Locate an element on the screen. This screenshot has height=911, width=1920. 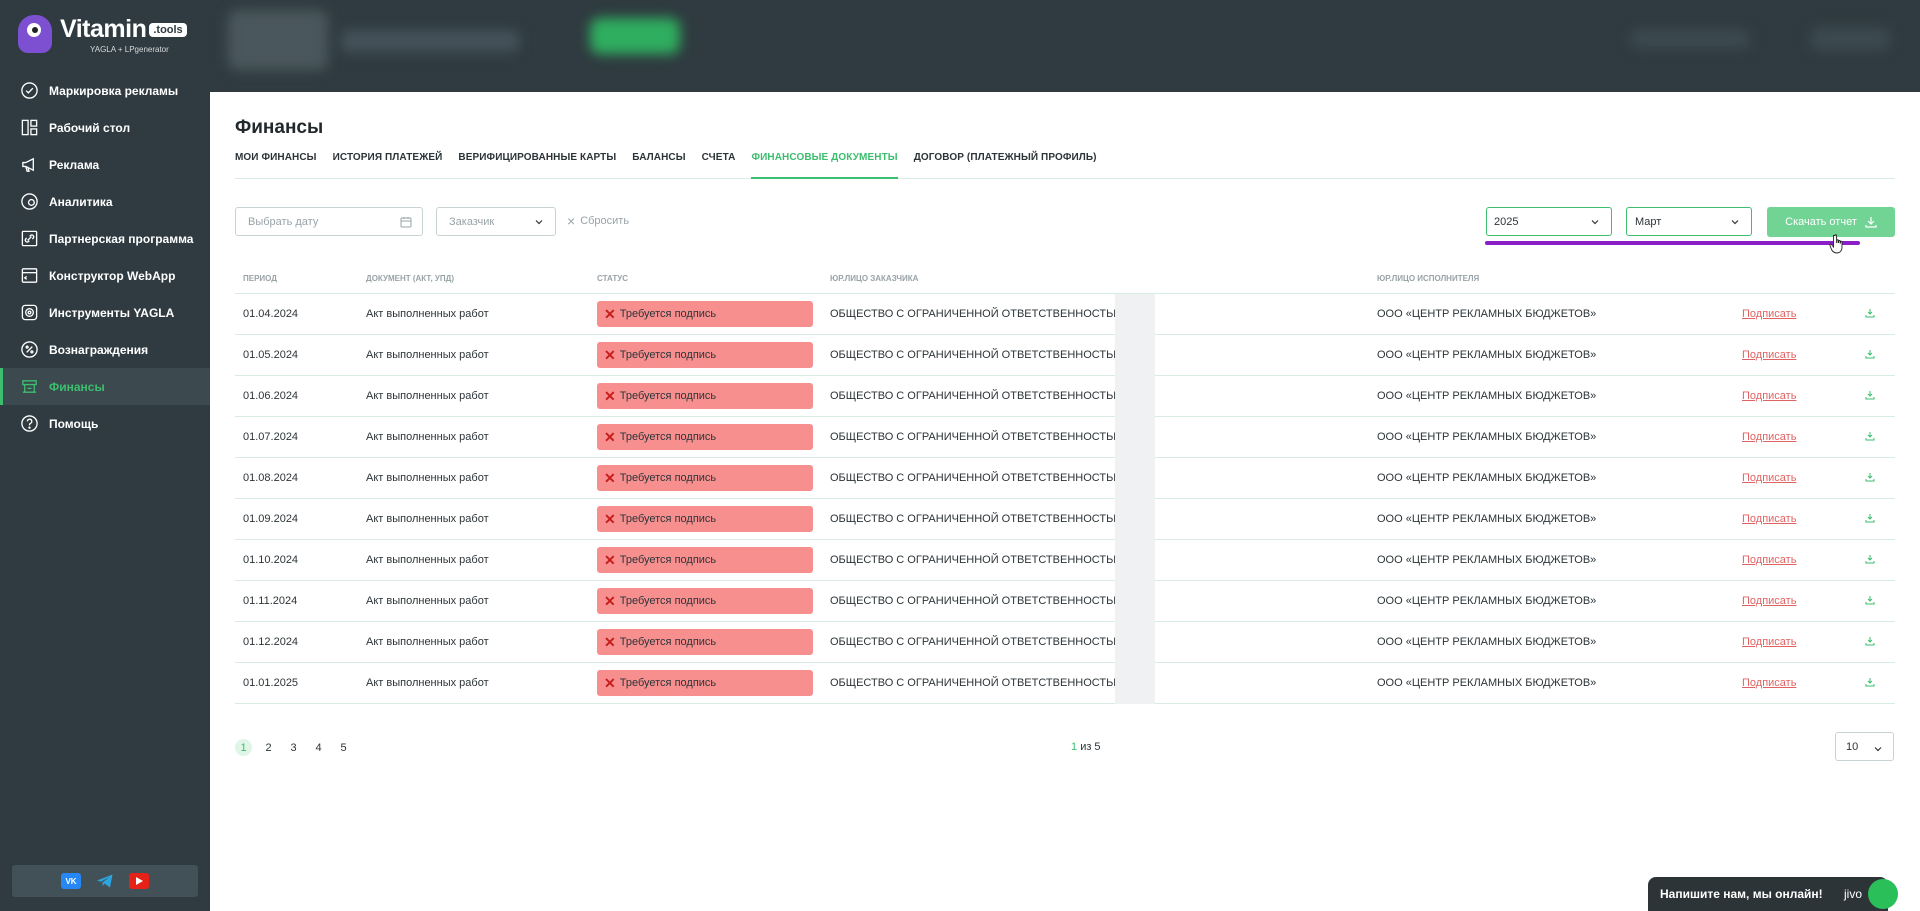
page-button: 5 is located at coordinates (343, 747).